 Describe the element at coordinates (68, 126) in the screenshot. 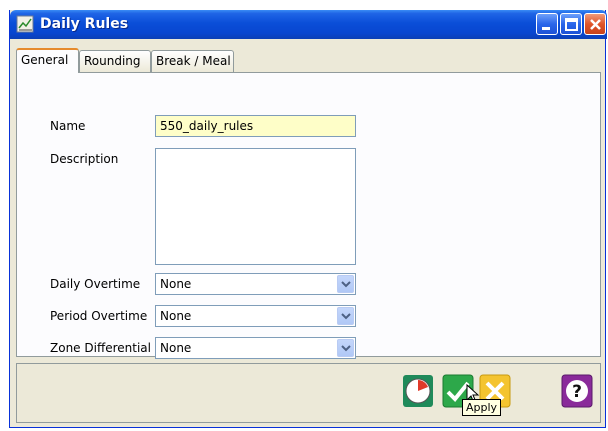

I see `name-label: Name` at that location.